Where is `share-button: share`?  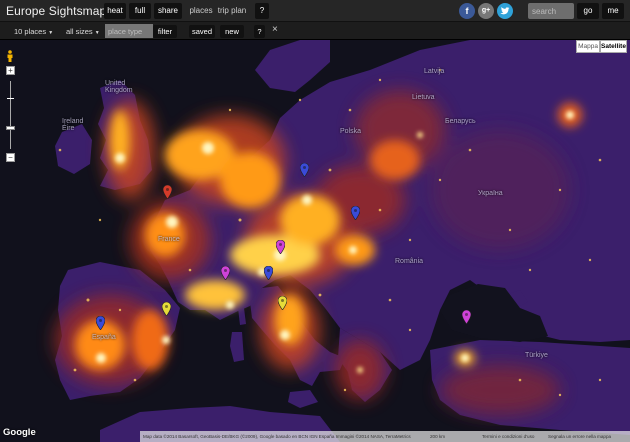 share-button: share is located at coordinates (168, 11).